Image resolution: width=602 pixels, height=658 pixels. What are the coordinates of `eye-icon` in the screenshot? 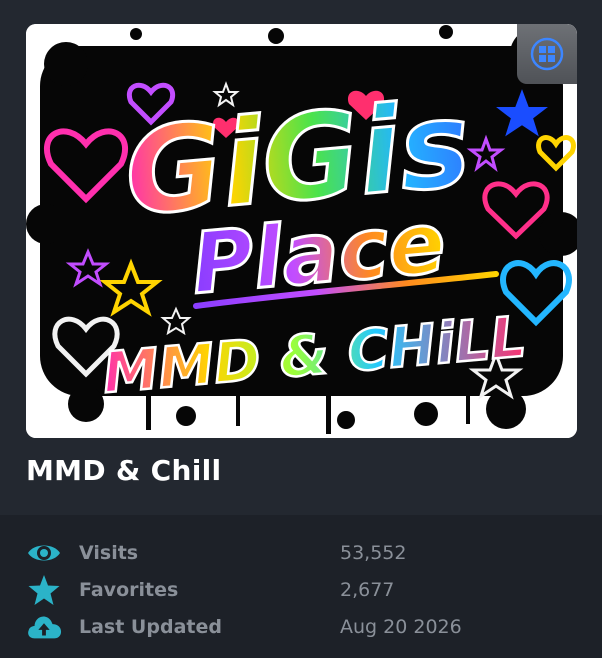 It's located at (44, 553).